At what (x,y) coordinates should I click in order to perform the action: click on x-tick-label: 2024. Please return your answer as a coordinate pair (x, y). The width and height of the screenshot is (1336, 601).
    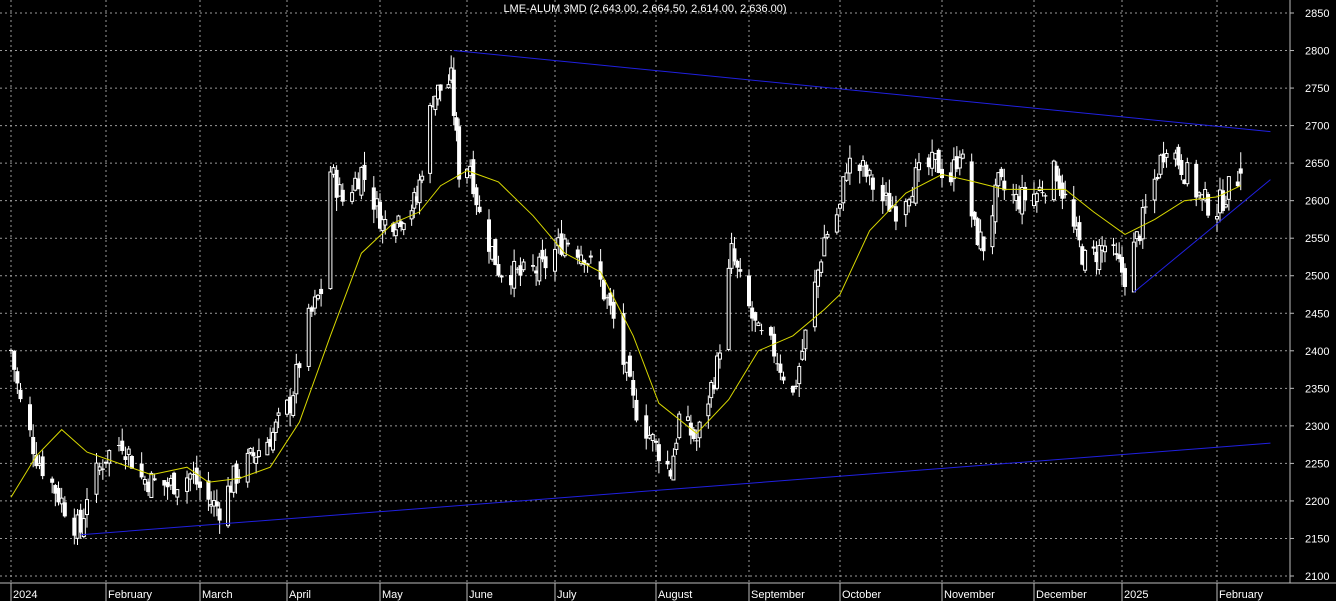
    Looking at the image, I should click on (25, 595).